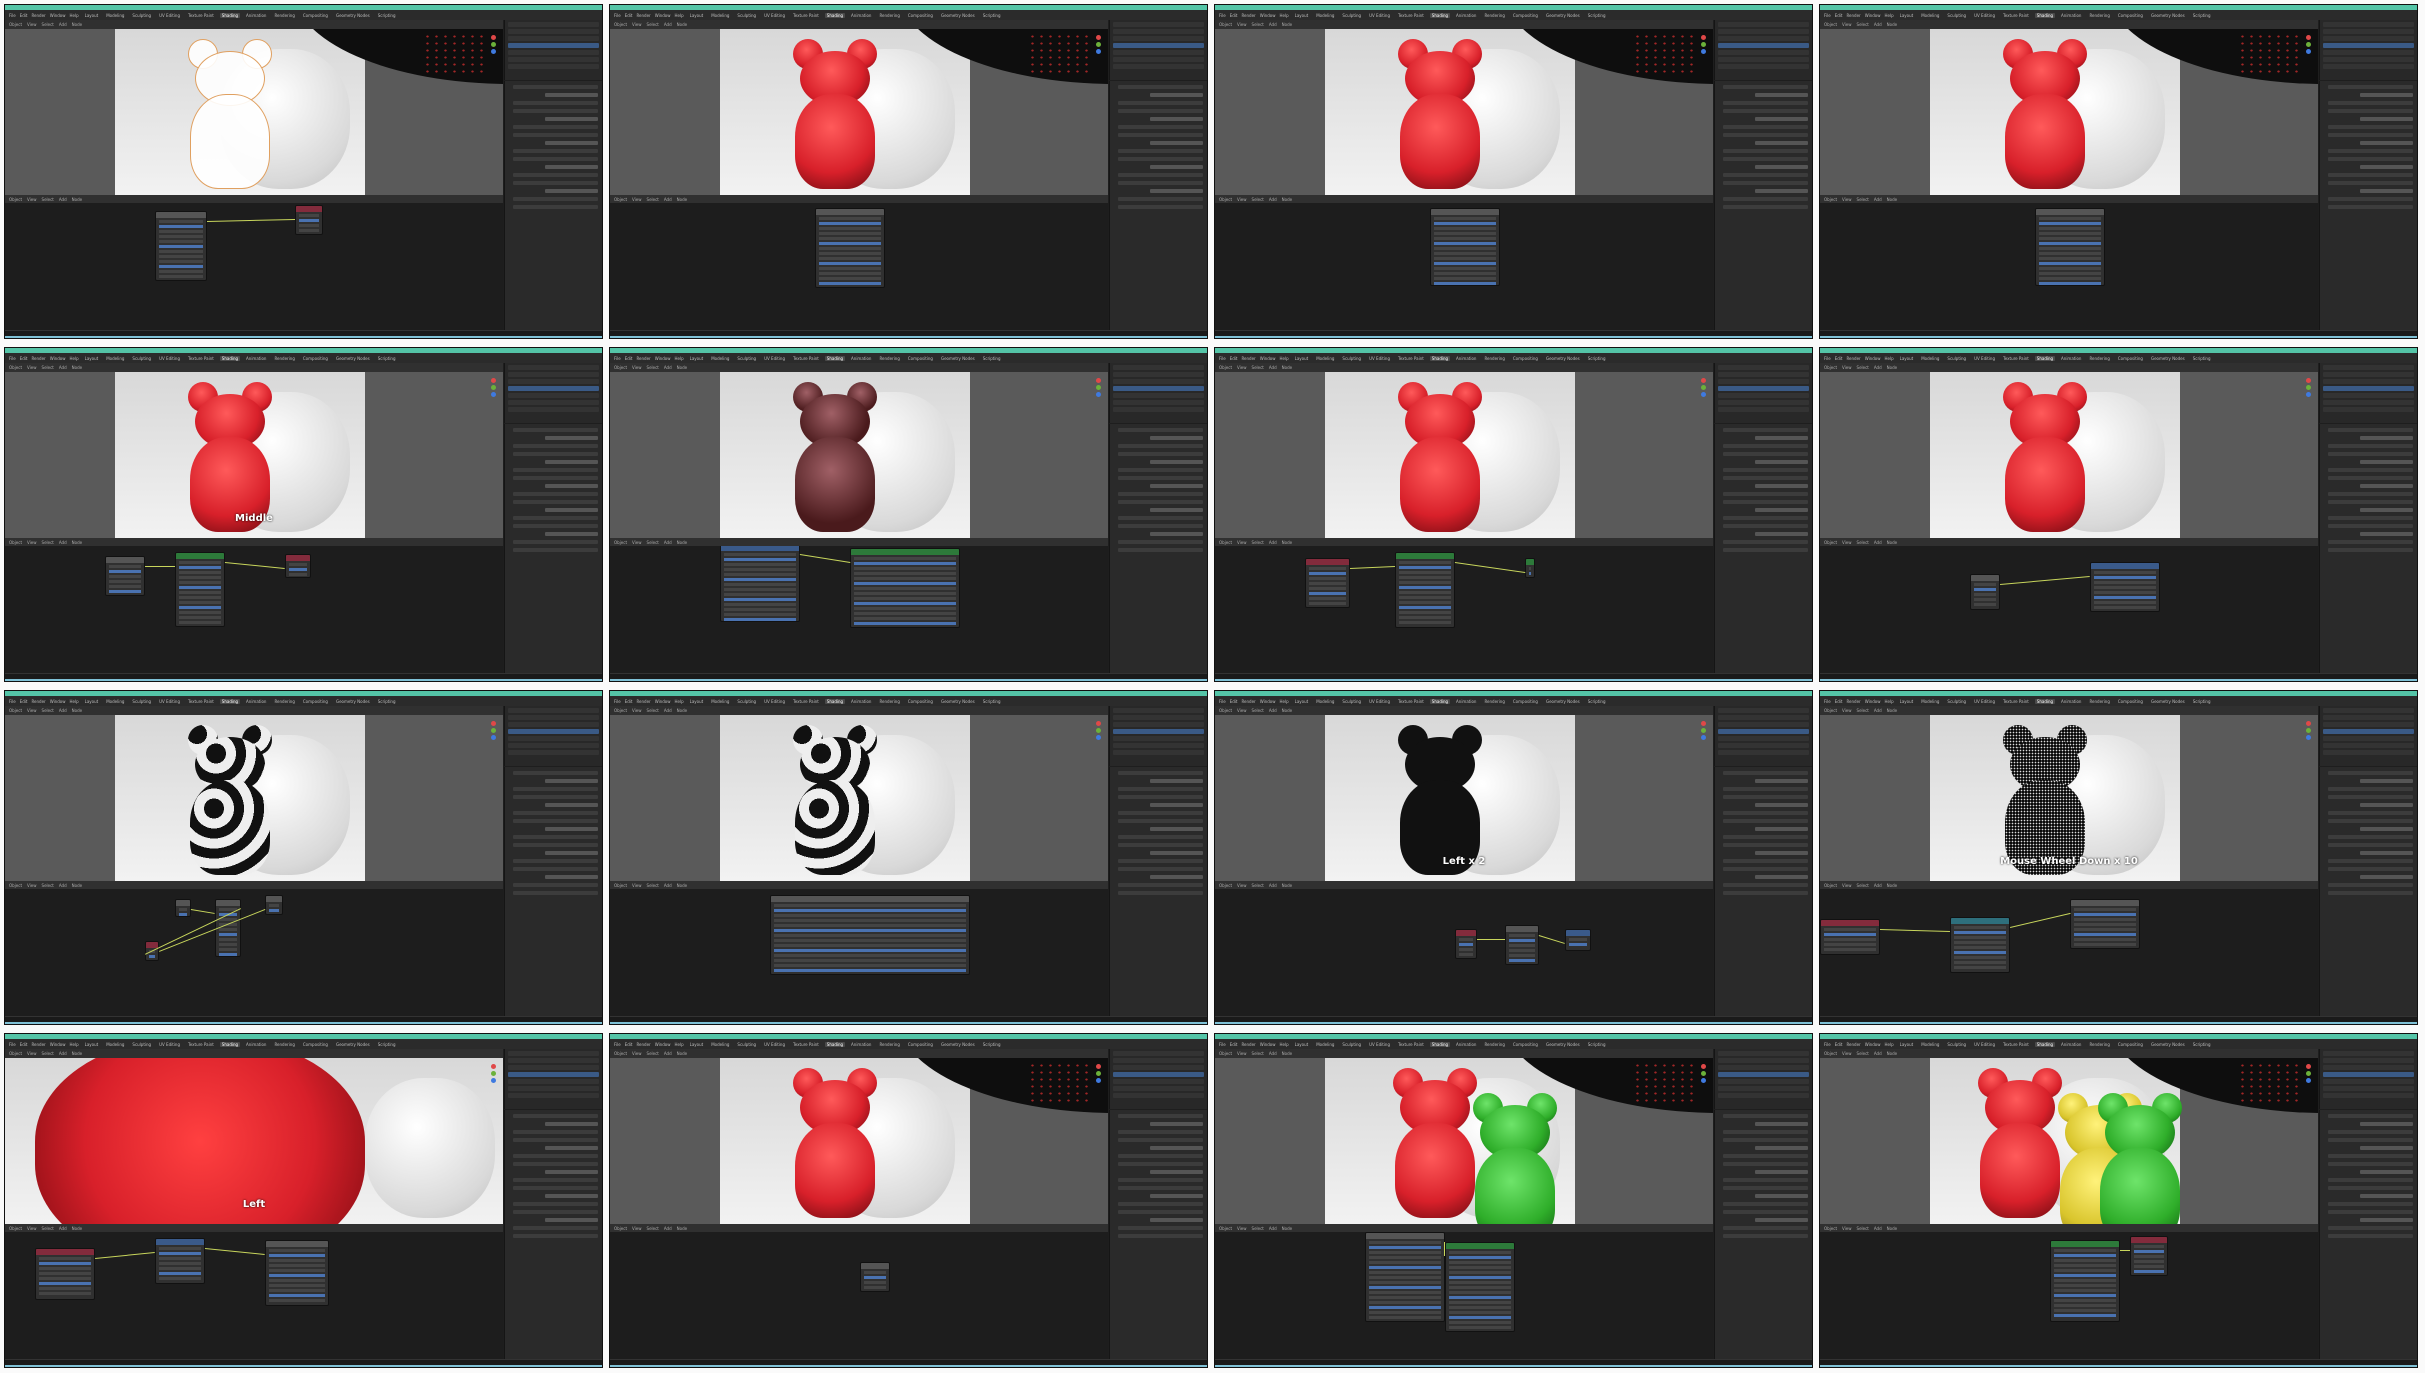 The width and height of the screenshot is (2425, 1373). I want to click on 3d-viewport: Left, so click(254, 1141).